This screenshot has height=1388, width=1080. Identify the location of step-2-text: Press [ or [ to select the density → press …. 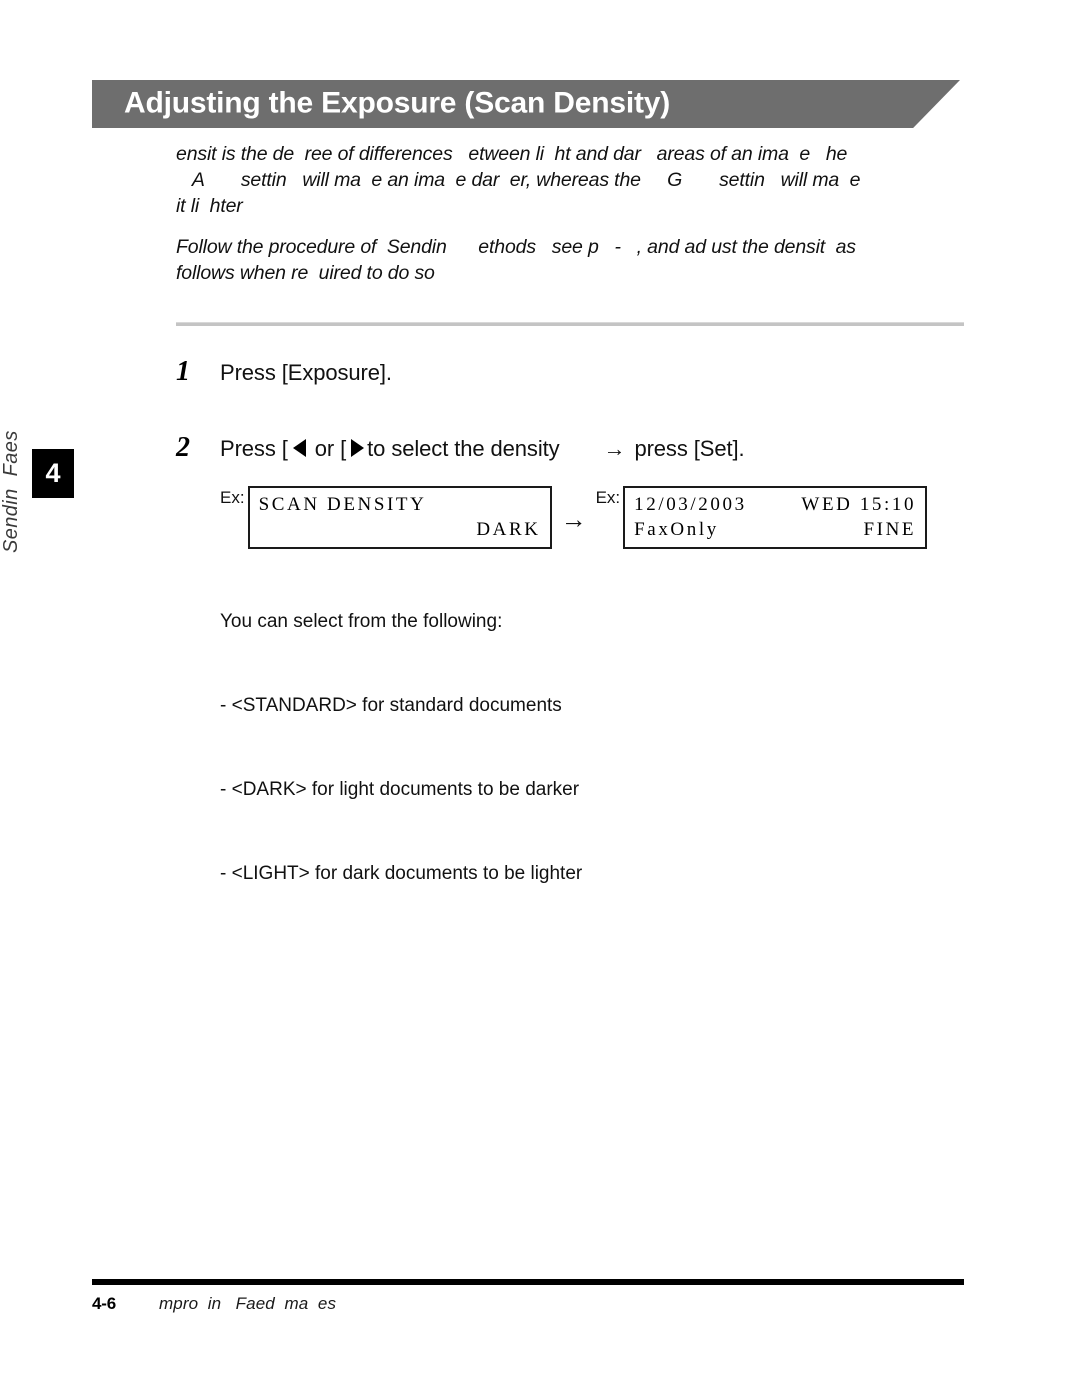
(482, 449).